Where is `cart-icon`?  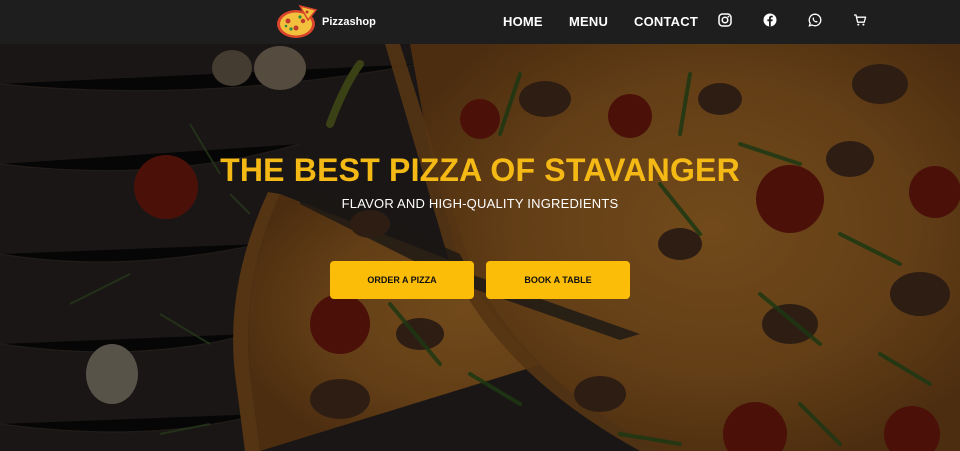 cart-icon is located at coordinates (860, 20).